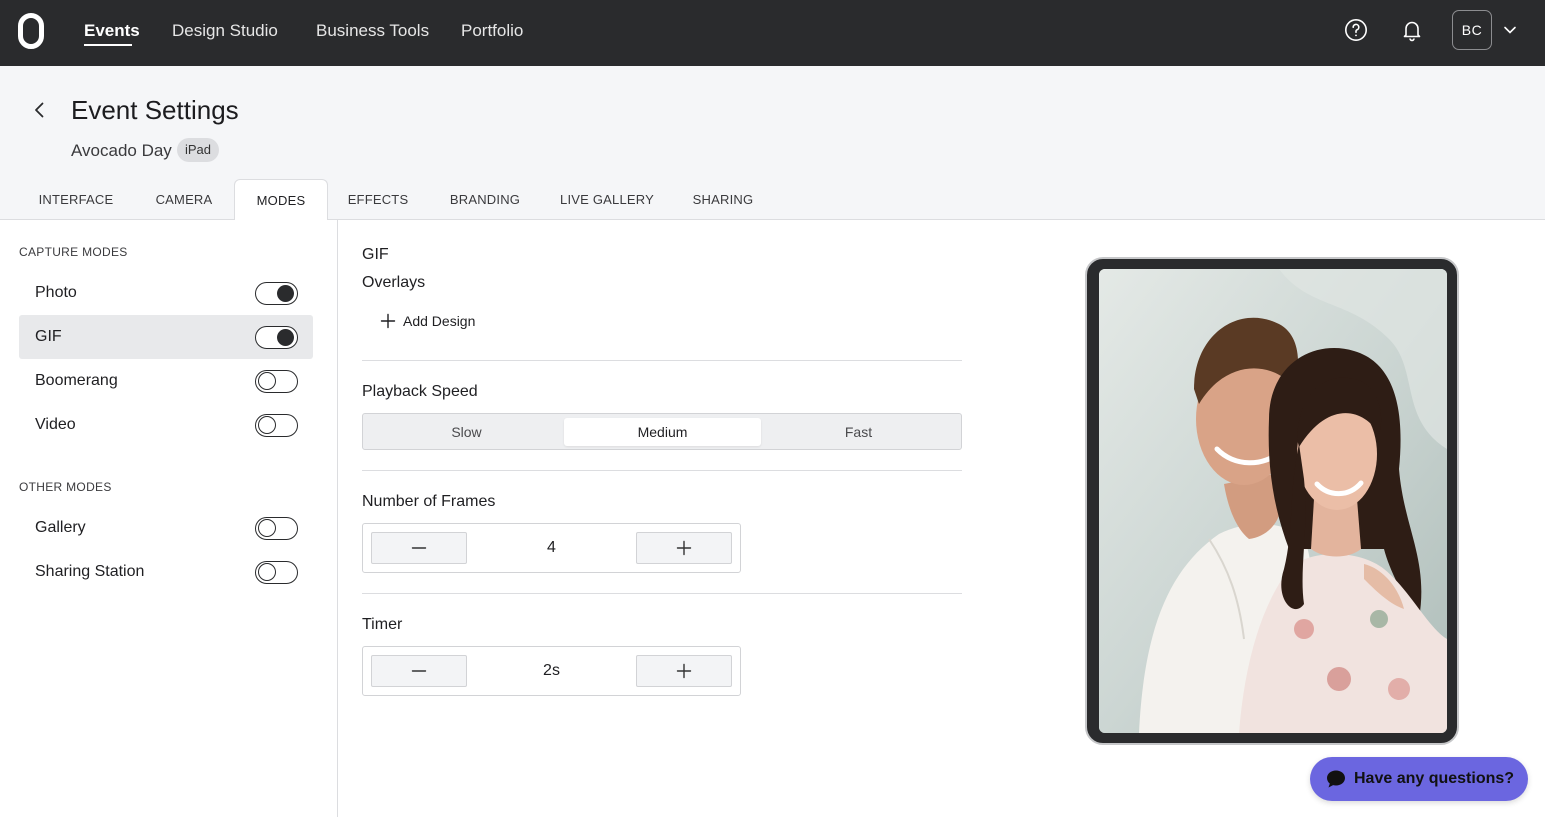 This screenshot has width=1545, height=817. Describe the element at coordinates (466, 432) in the screenshot. I see `playback-option-slow: Slow` at that location.